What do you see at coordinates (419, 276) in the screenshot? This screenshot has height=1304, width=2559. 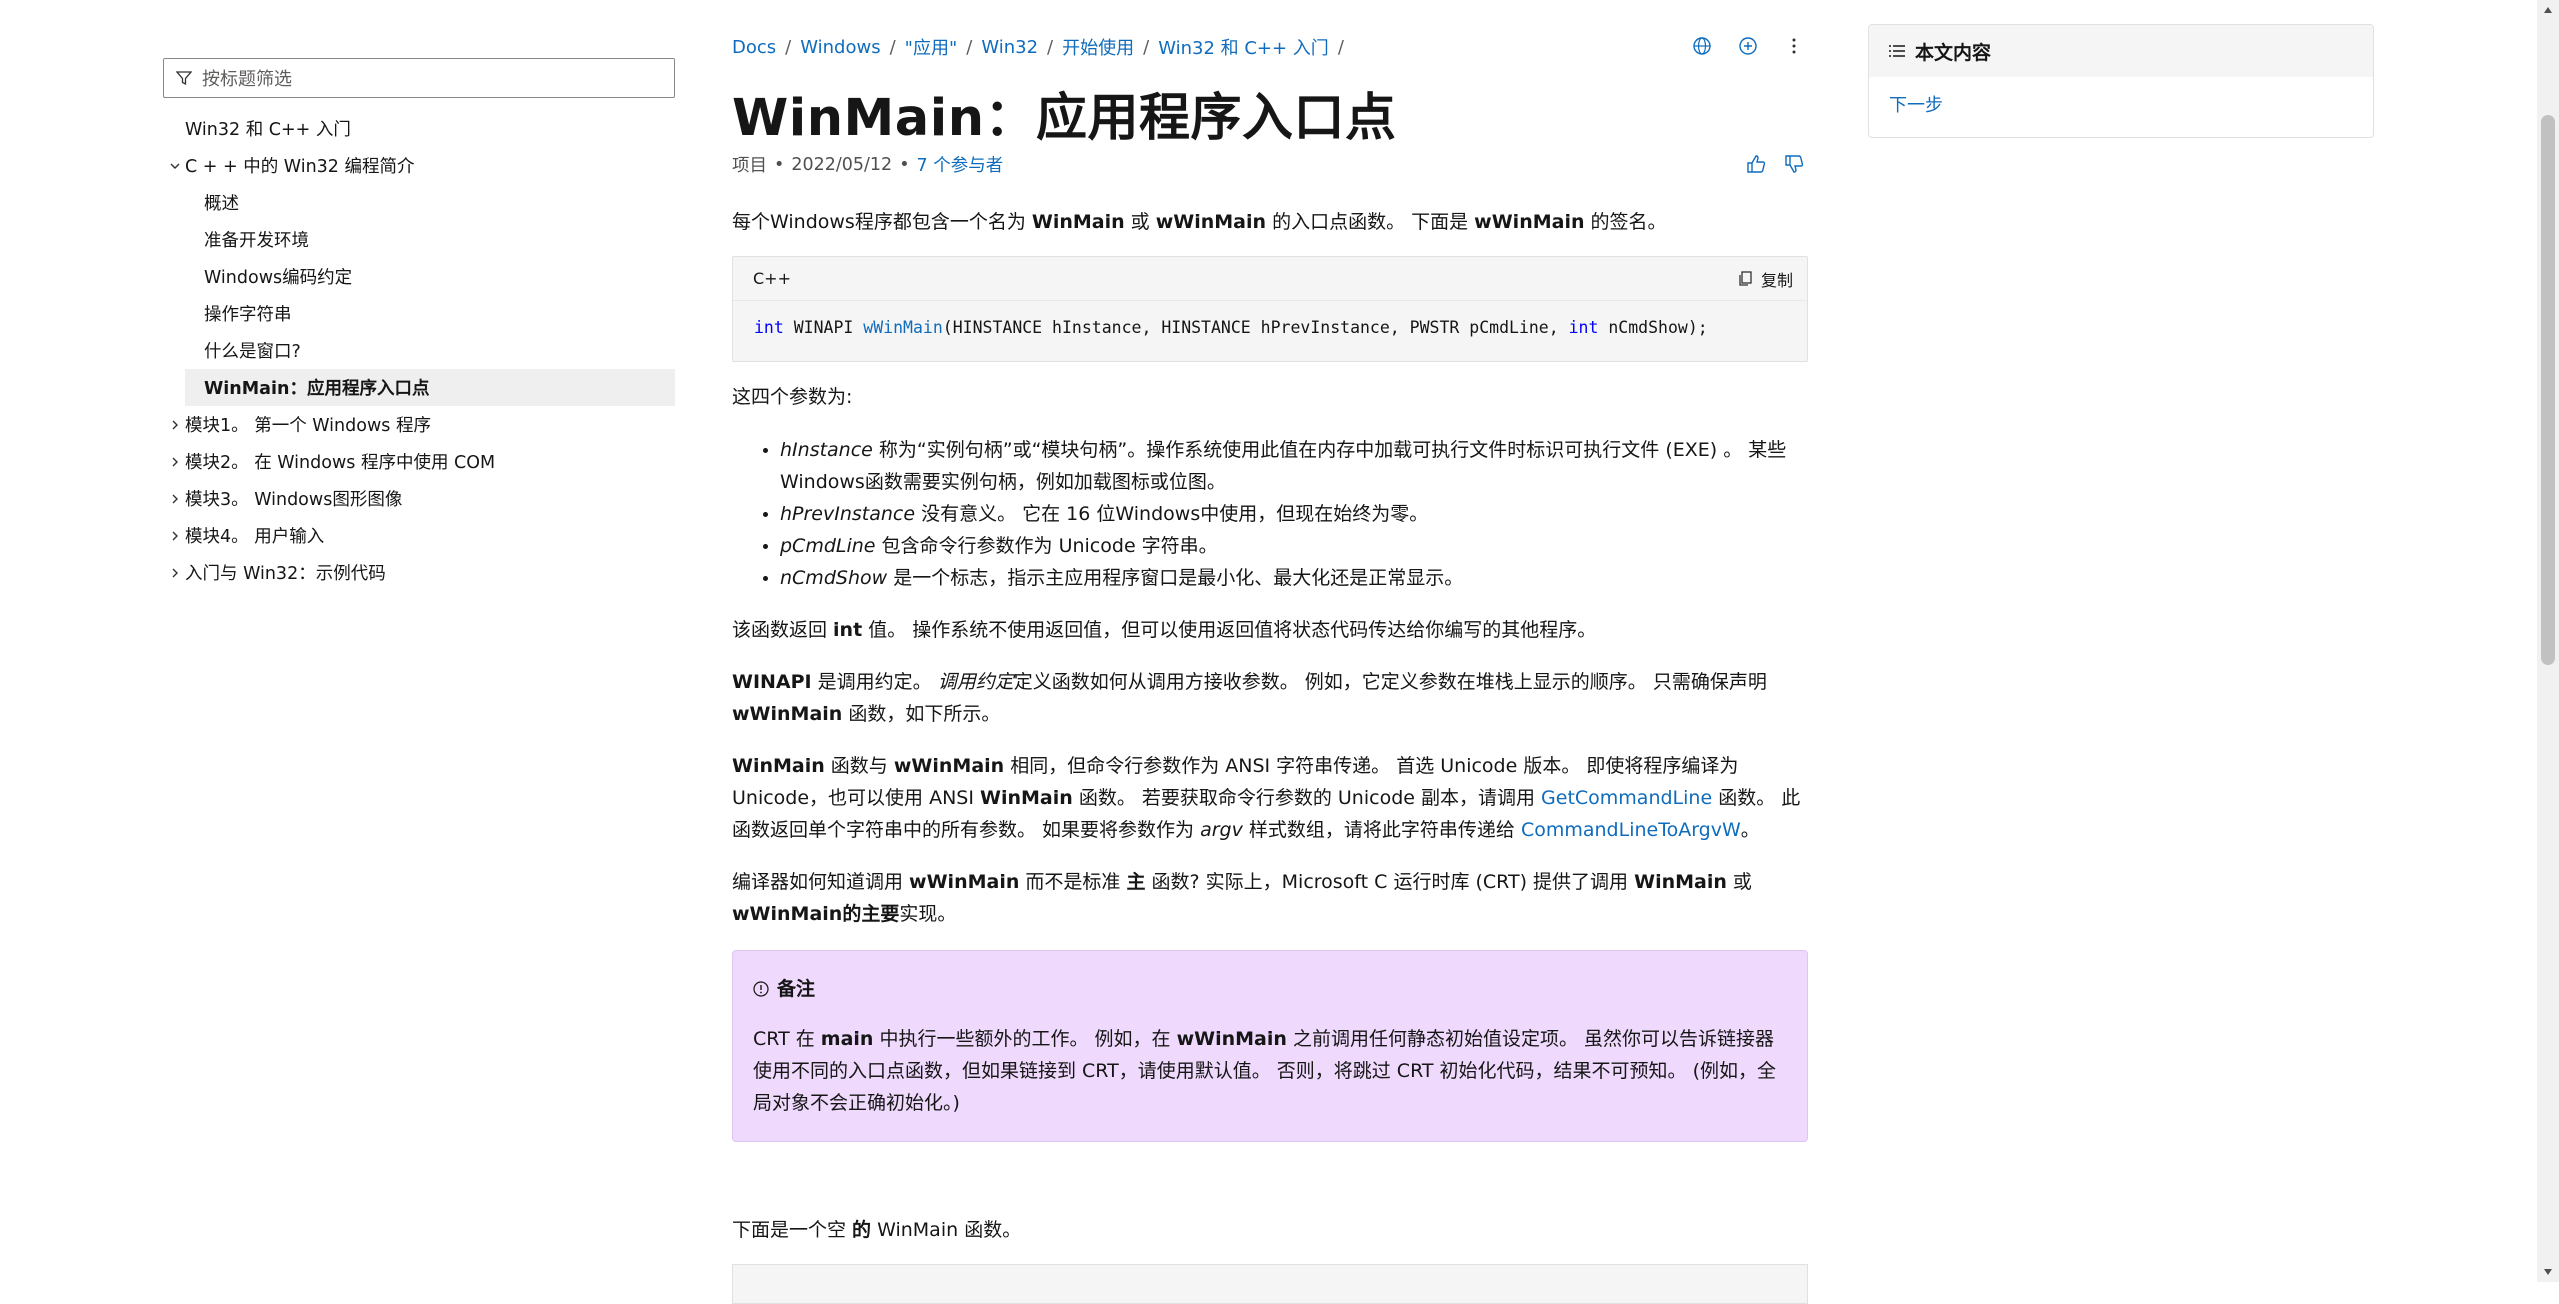 I see `toc-item-coding-conventions: Windows编码约定` at bounding box center [419, 276].